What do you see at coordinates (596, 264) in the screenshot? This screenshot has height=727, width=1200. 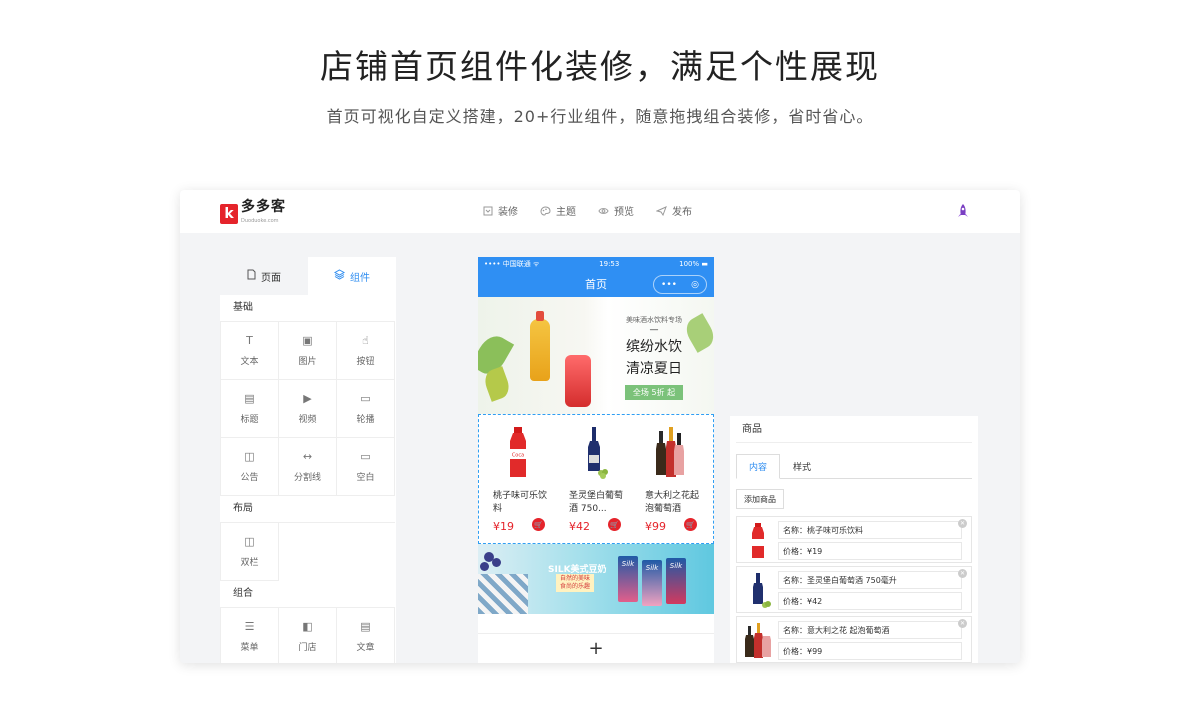 I see `phone-status-bar: •••• 中国联通 ᯤ 19:53 100% ▬` at bounding box center [596, 264].